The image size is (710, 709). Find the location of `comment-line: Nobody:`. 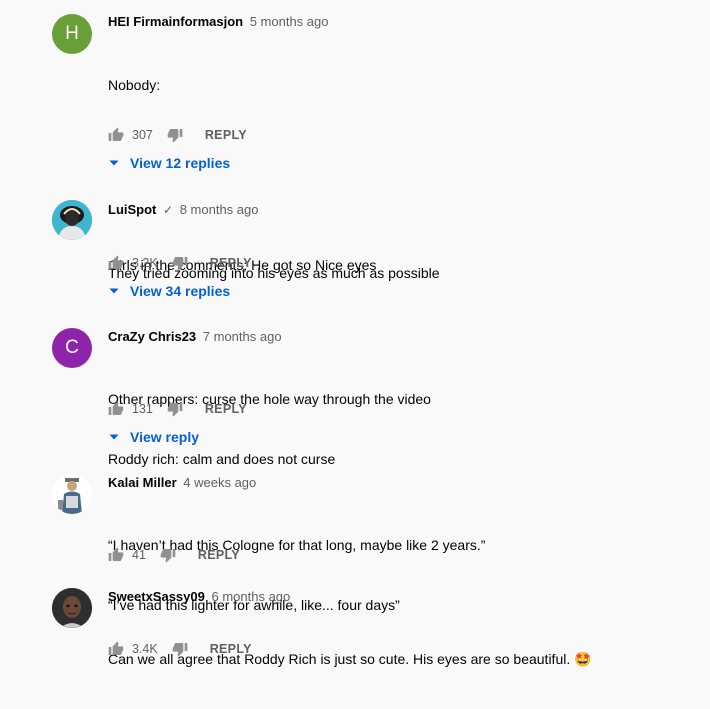

comment-line: Nobody: is located at coordinates (134, 85).